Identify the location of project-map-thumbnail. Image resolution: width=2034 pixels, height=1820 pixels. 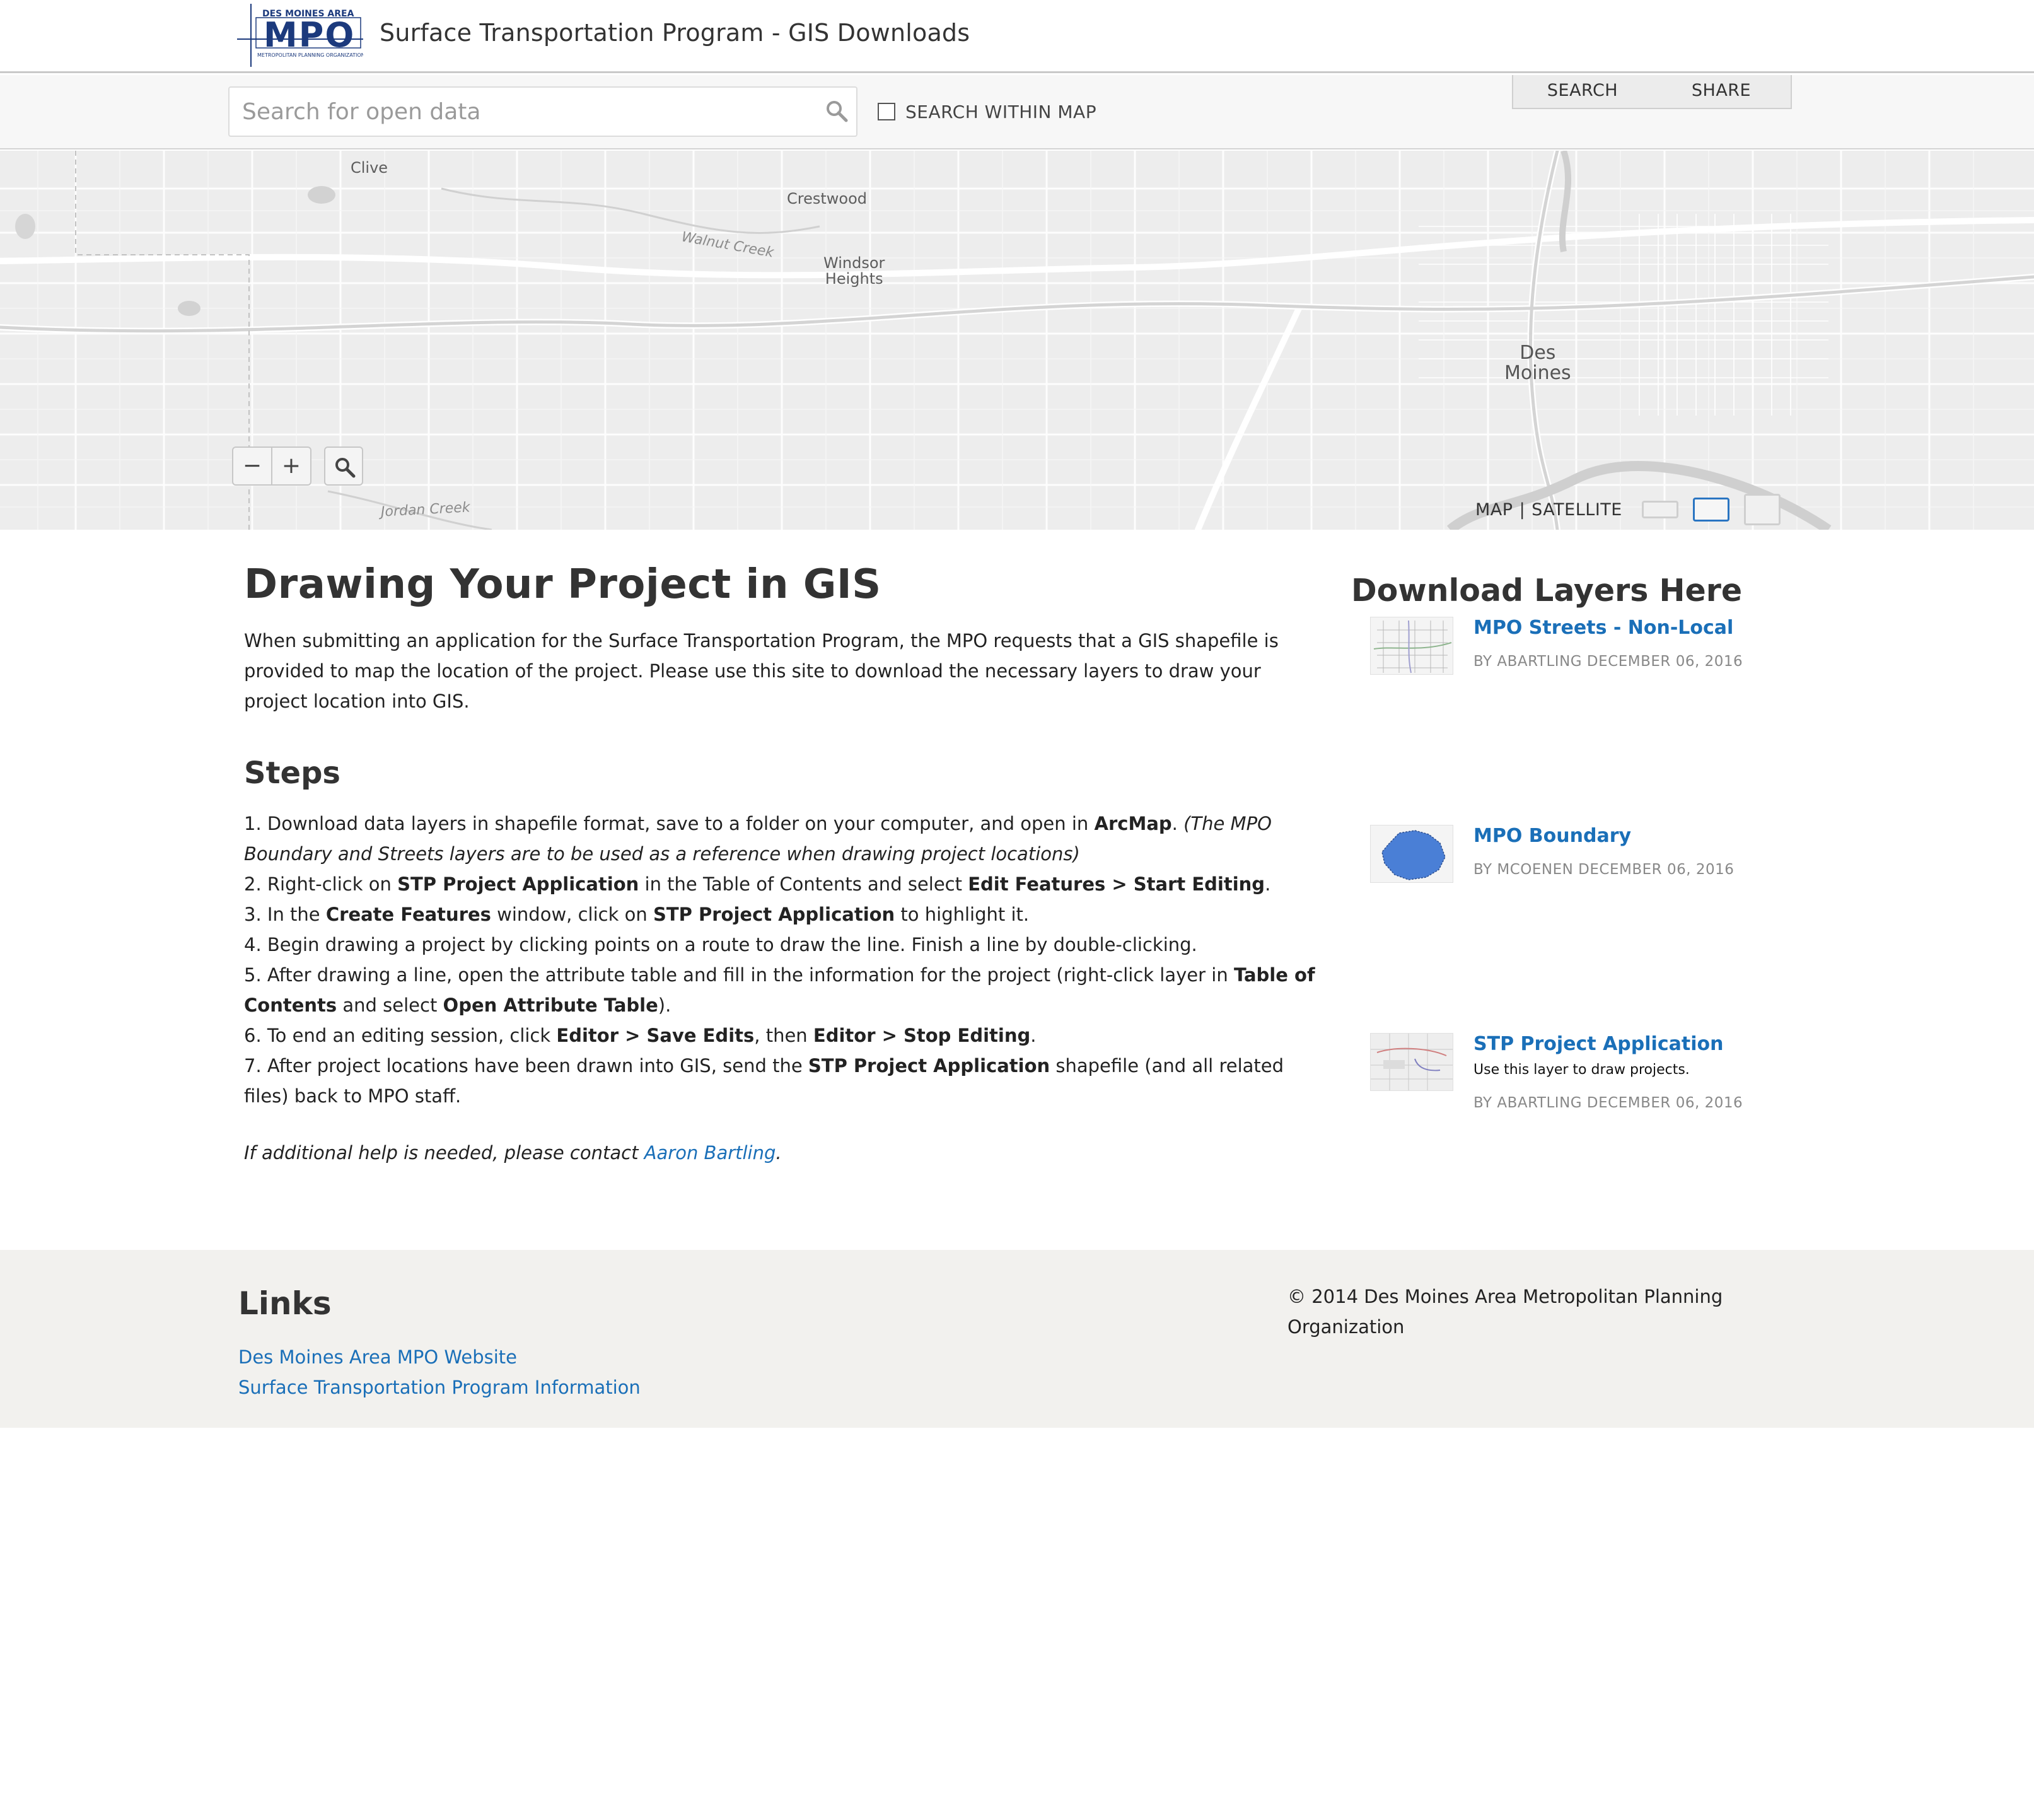
(1411, 1062).